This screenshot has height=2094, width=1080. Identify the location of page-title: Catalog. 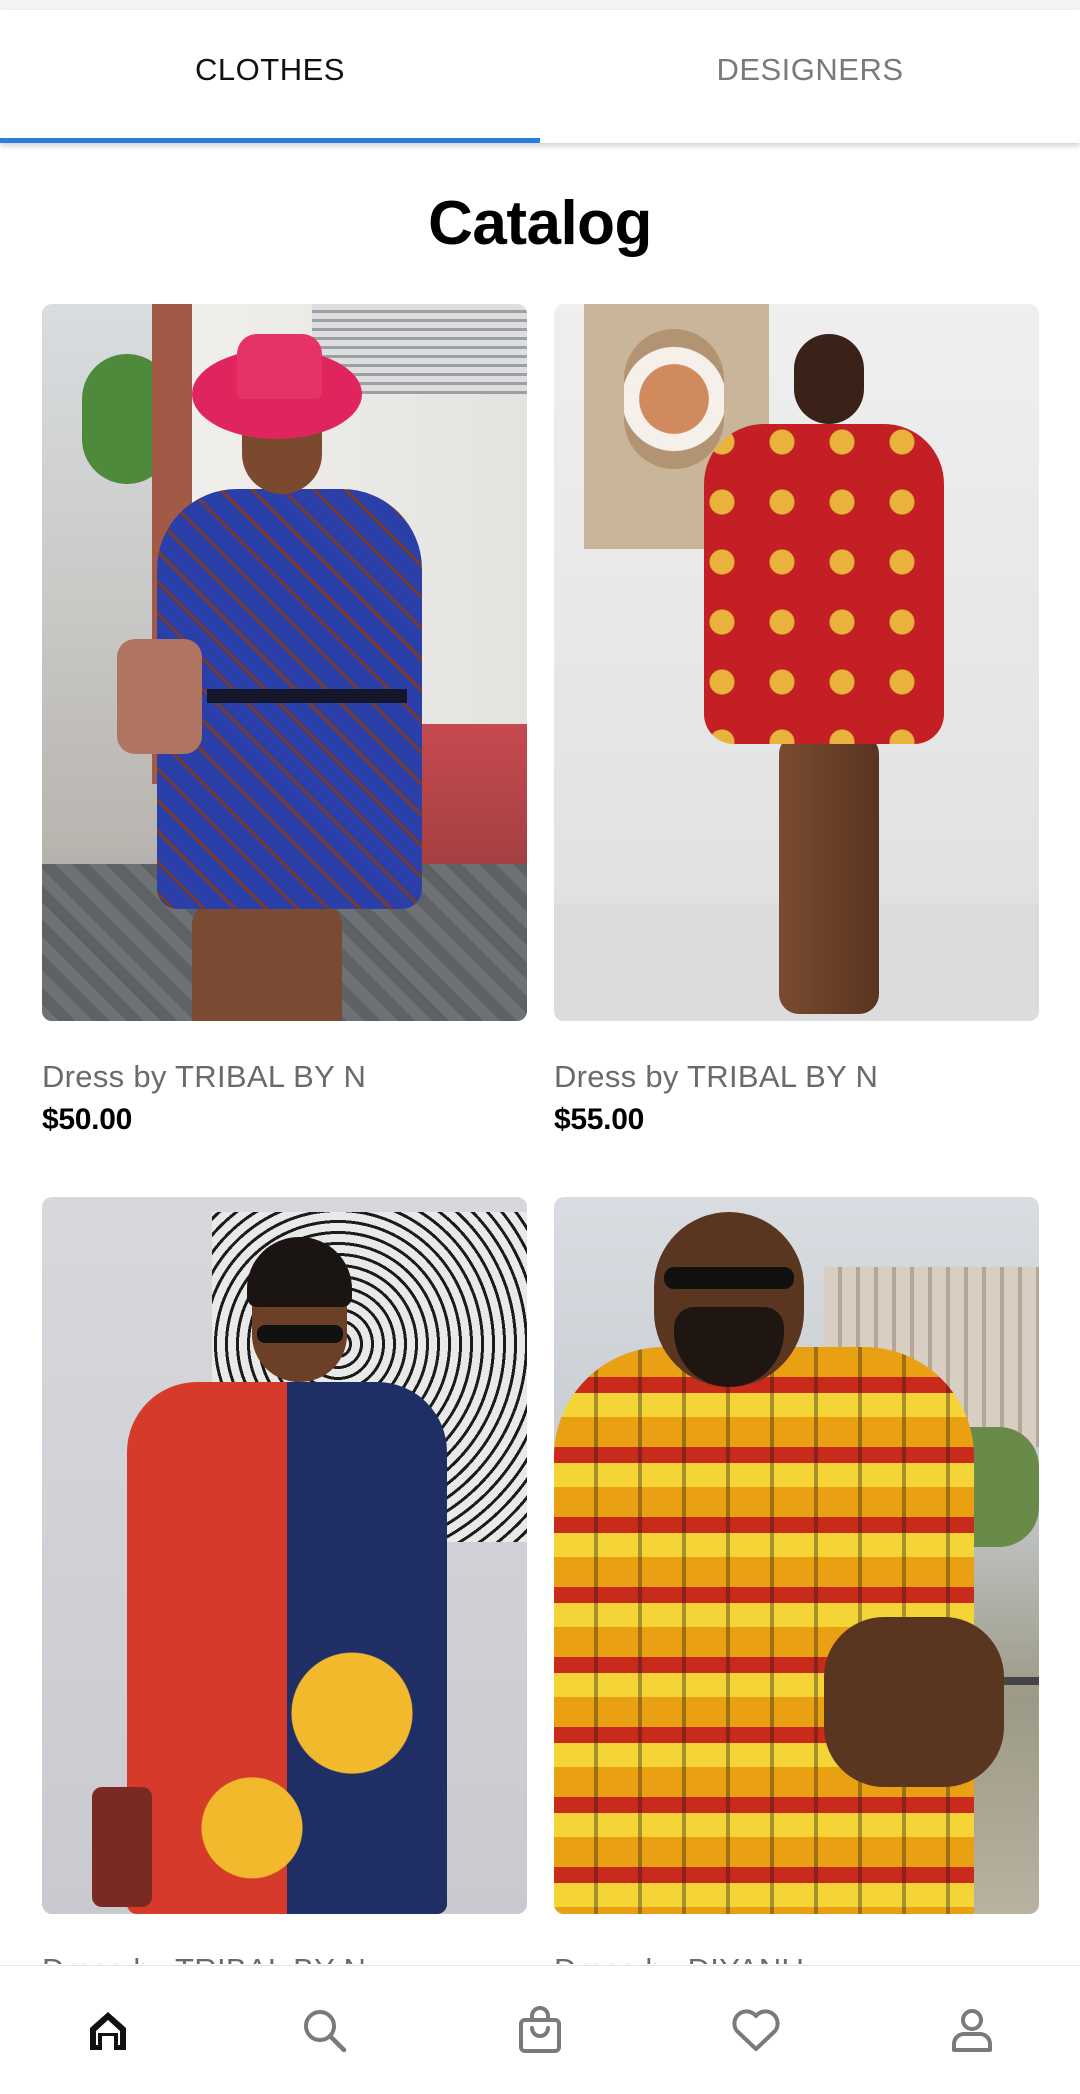
(540, 223).